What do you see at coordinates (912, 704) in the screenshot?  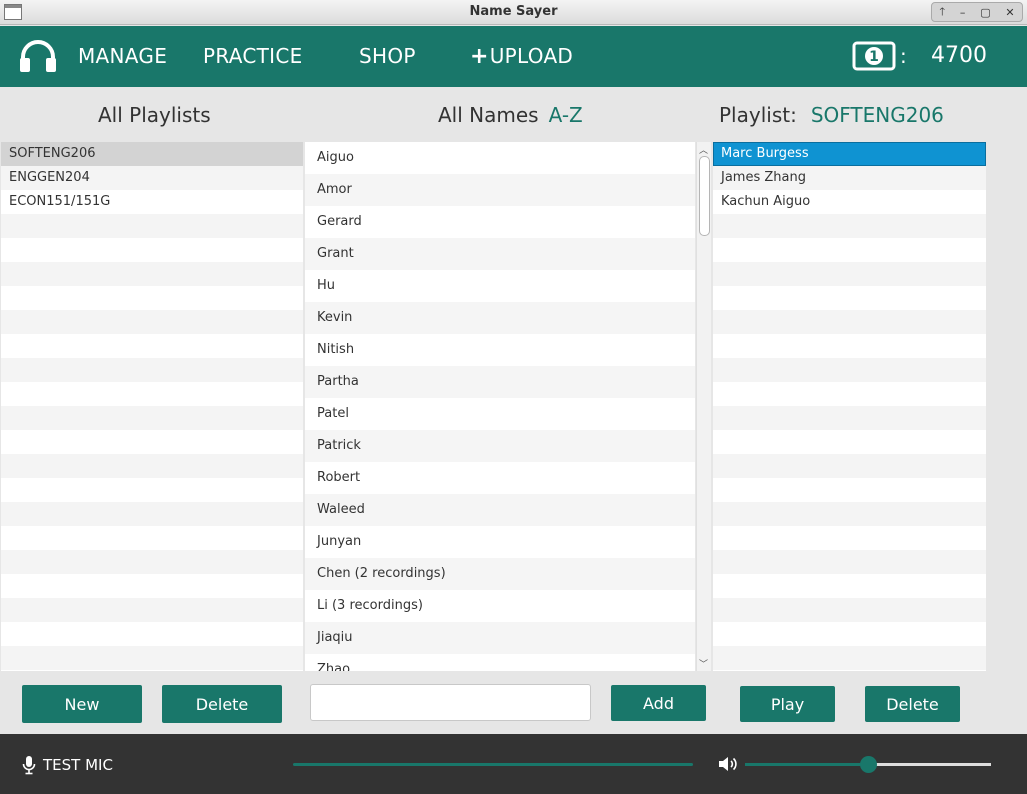 I see `delete-name-button: Delete` at bounding box center [912, 704].